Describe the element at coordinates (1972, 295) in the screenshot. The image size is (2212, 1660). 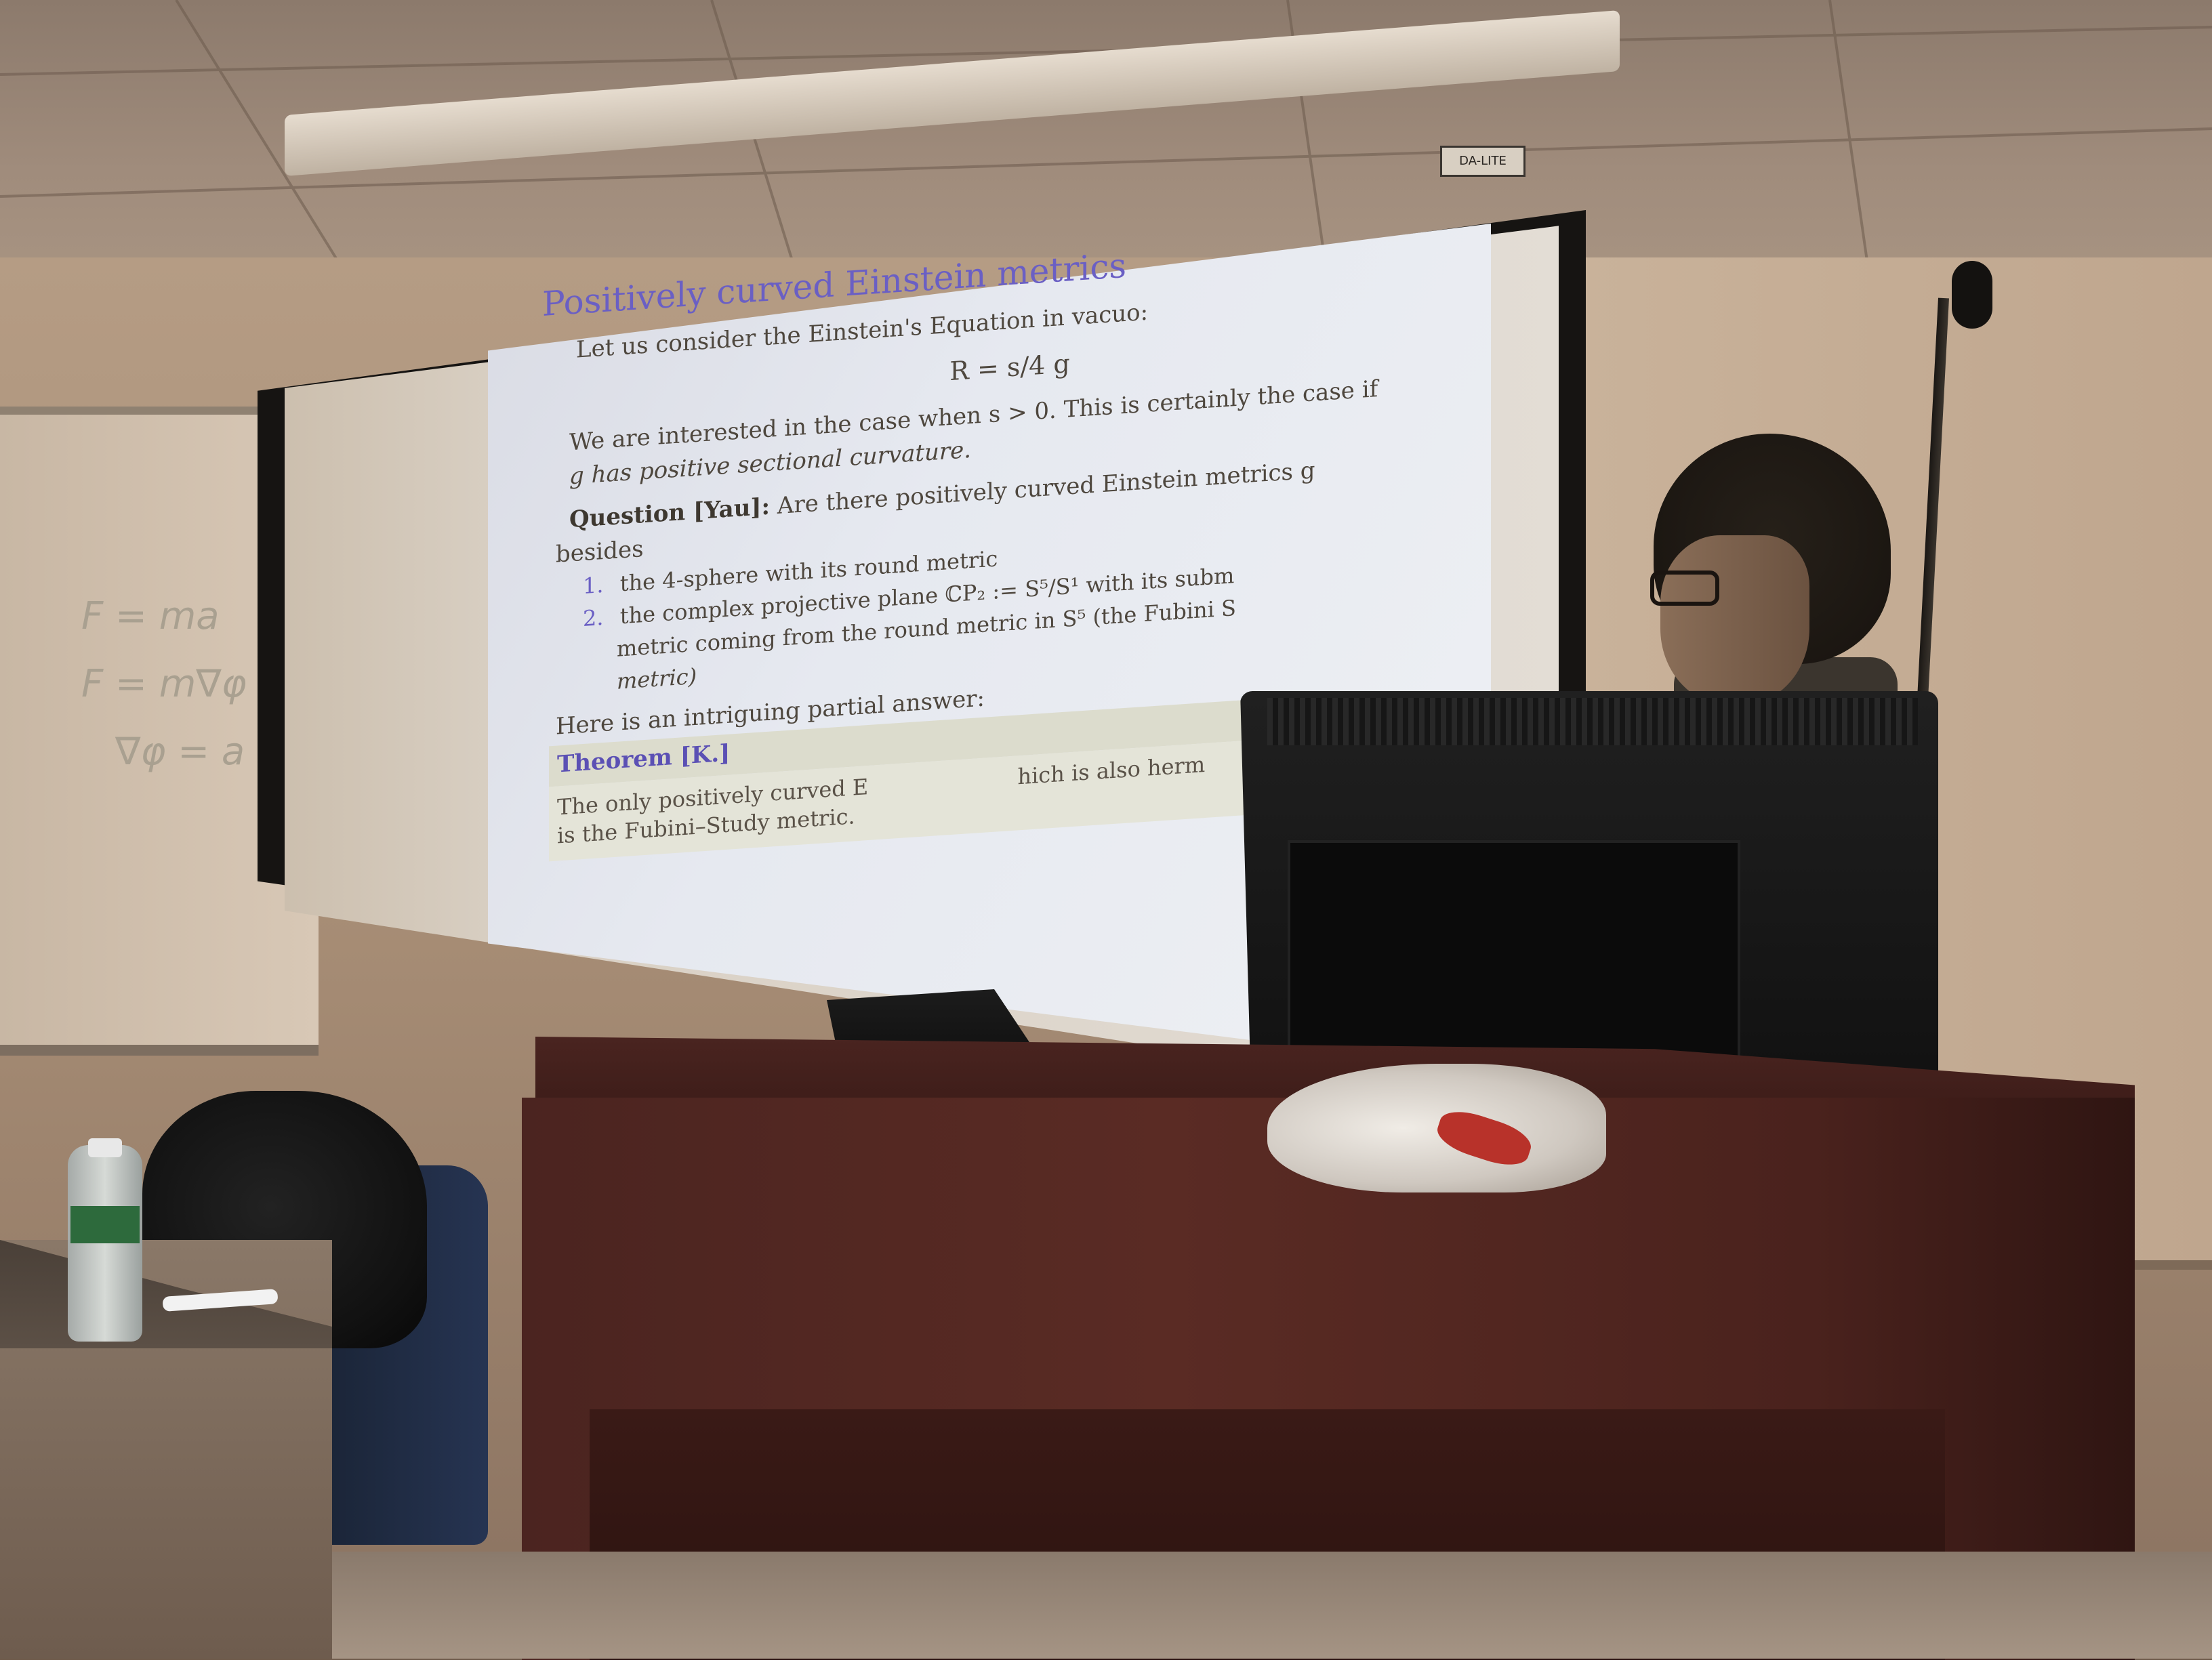
I see `microphone` at that location.